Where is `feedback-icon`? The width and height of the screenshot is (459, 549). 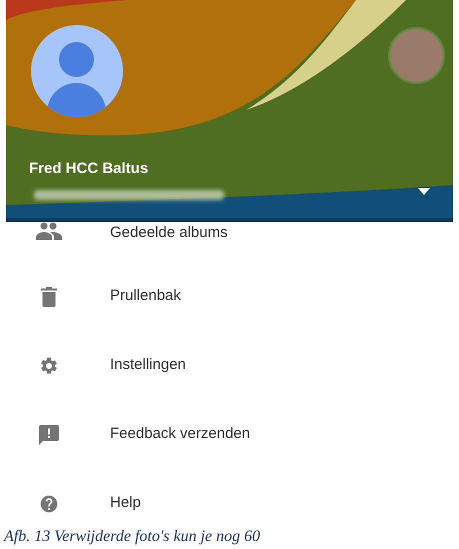 feedback-icon is located at coordinates (49, 434).